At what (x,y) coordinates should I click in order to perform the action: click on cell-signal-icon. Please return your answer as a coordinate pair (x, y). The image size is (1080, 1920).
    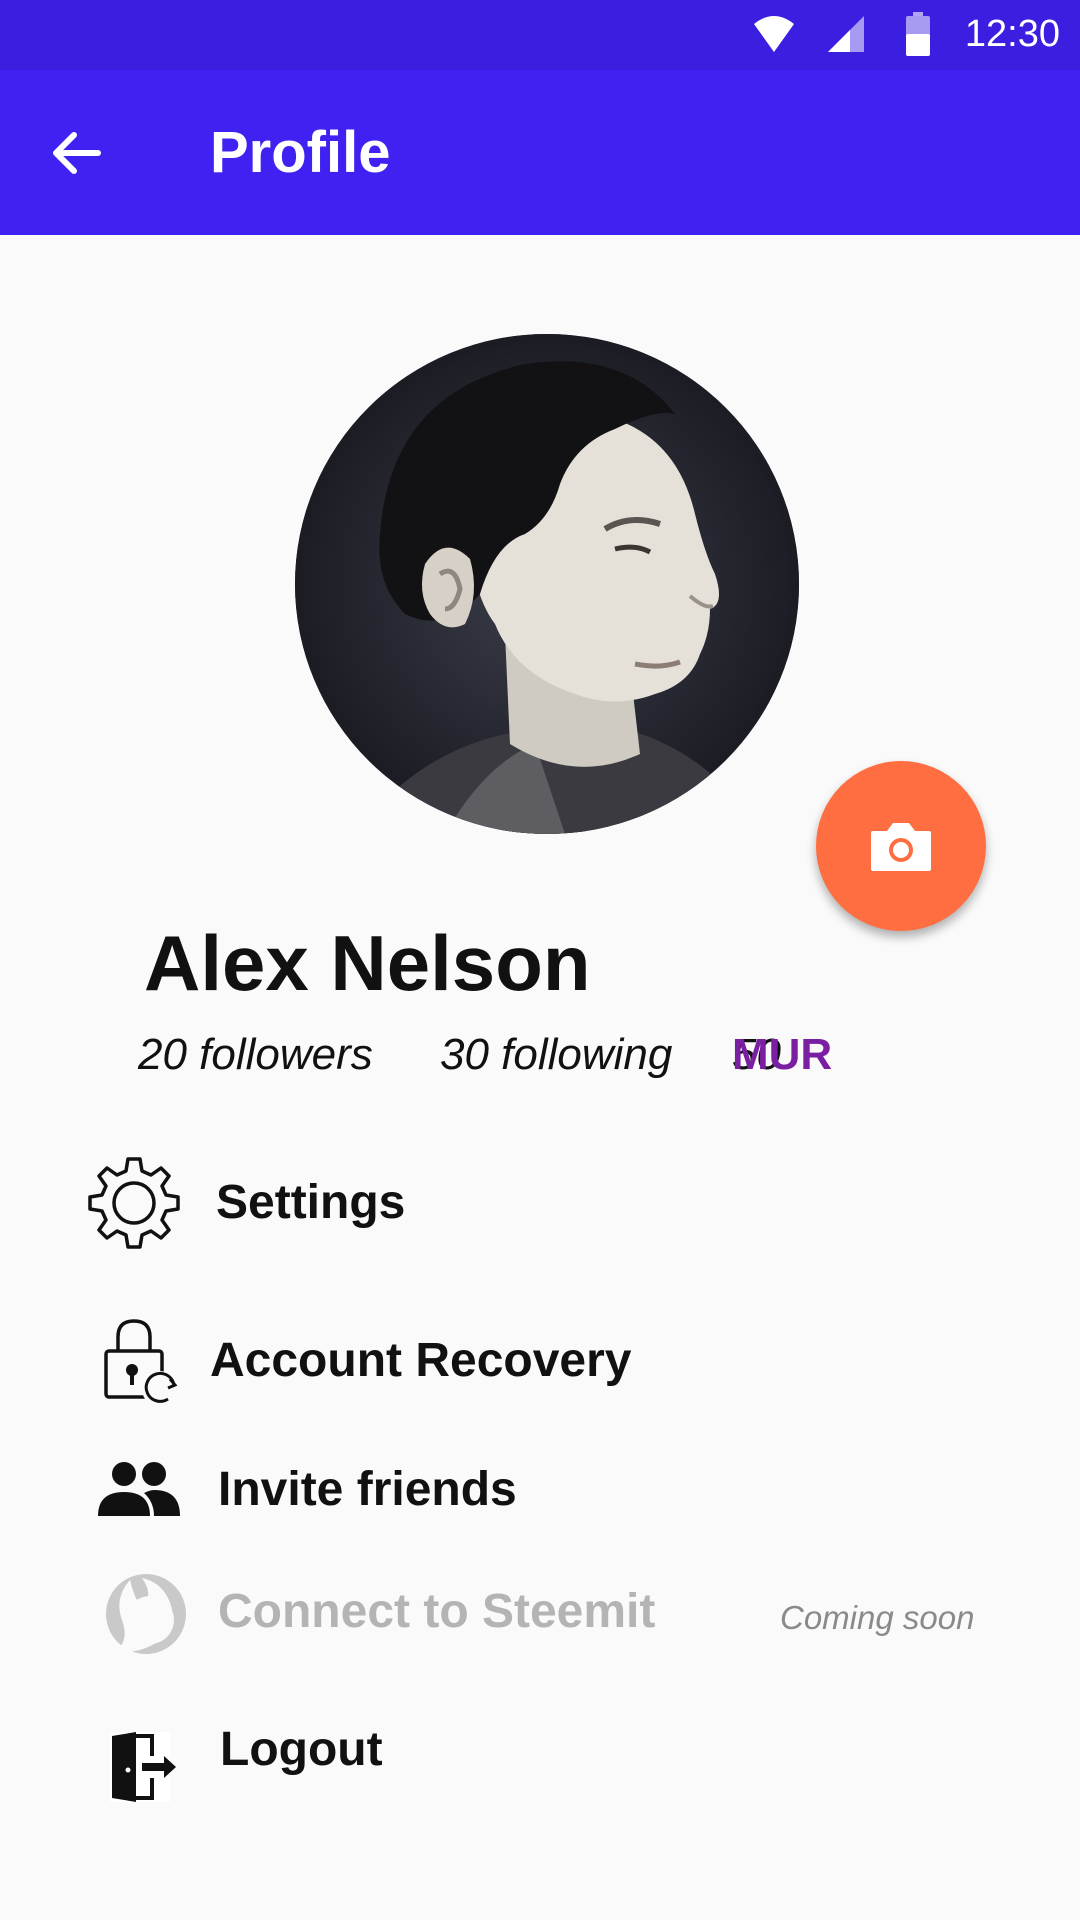
    Looking at the image, I should click on (846, 34).